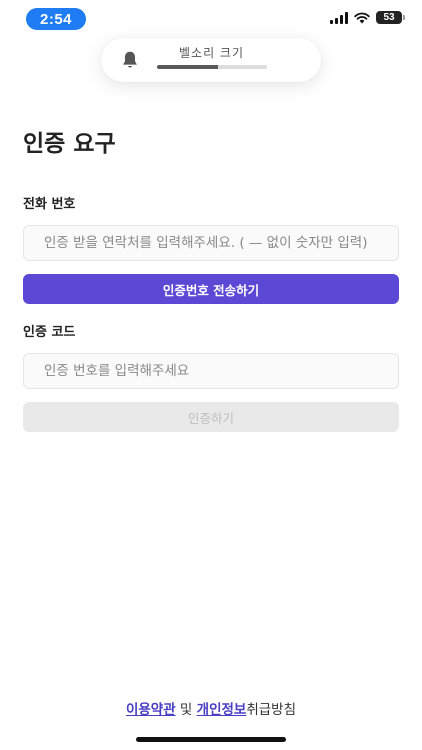 The image size is (422, 750). I want to click on terms-link: 이용약관, so click(151, 710).